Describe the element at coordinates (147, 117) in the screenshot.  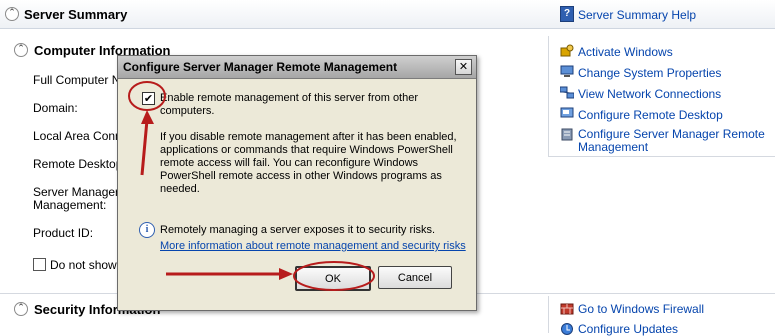
I see `checkbox-arrow-head` at that location.